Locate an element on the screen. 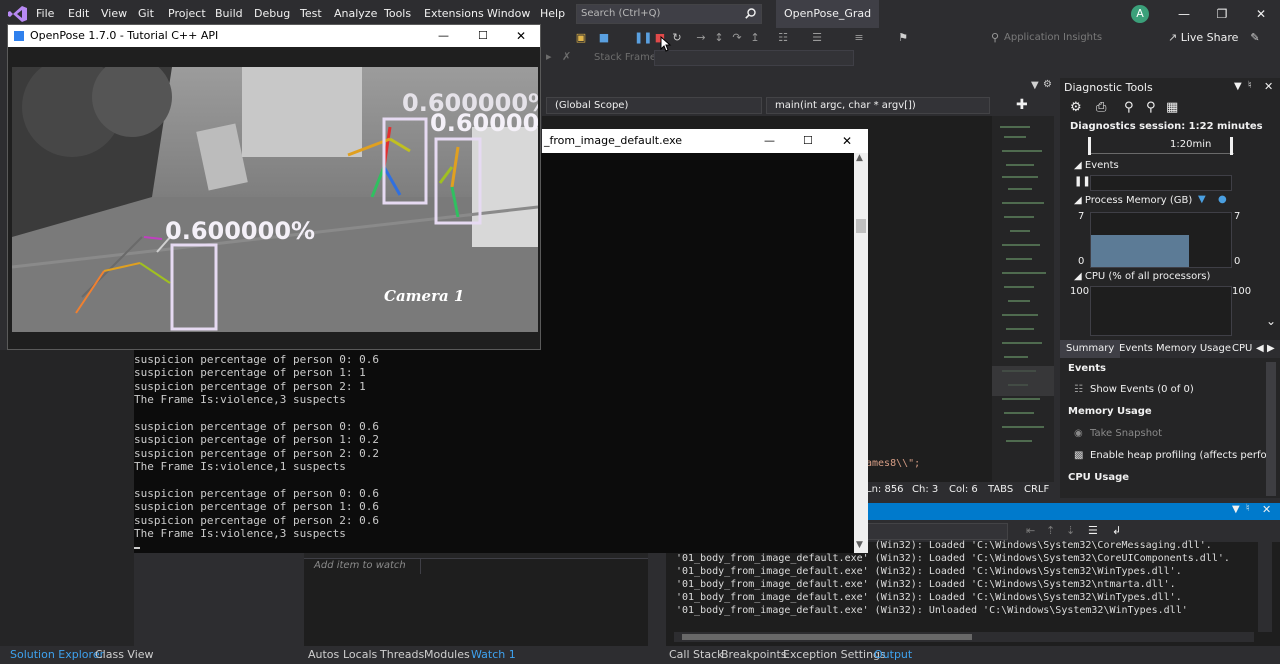 Image resolution: width=1280 pixels, height=664 pixels. output-source-dropdown is located at coordinates (937, 531).